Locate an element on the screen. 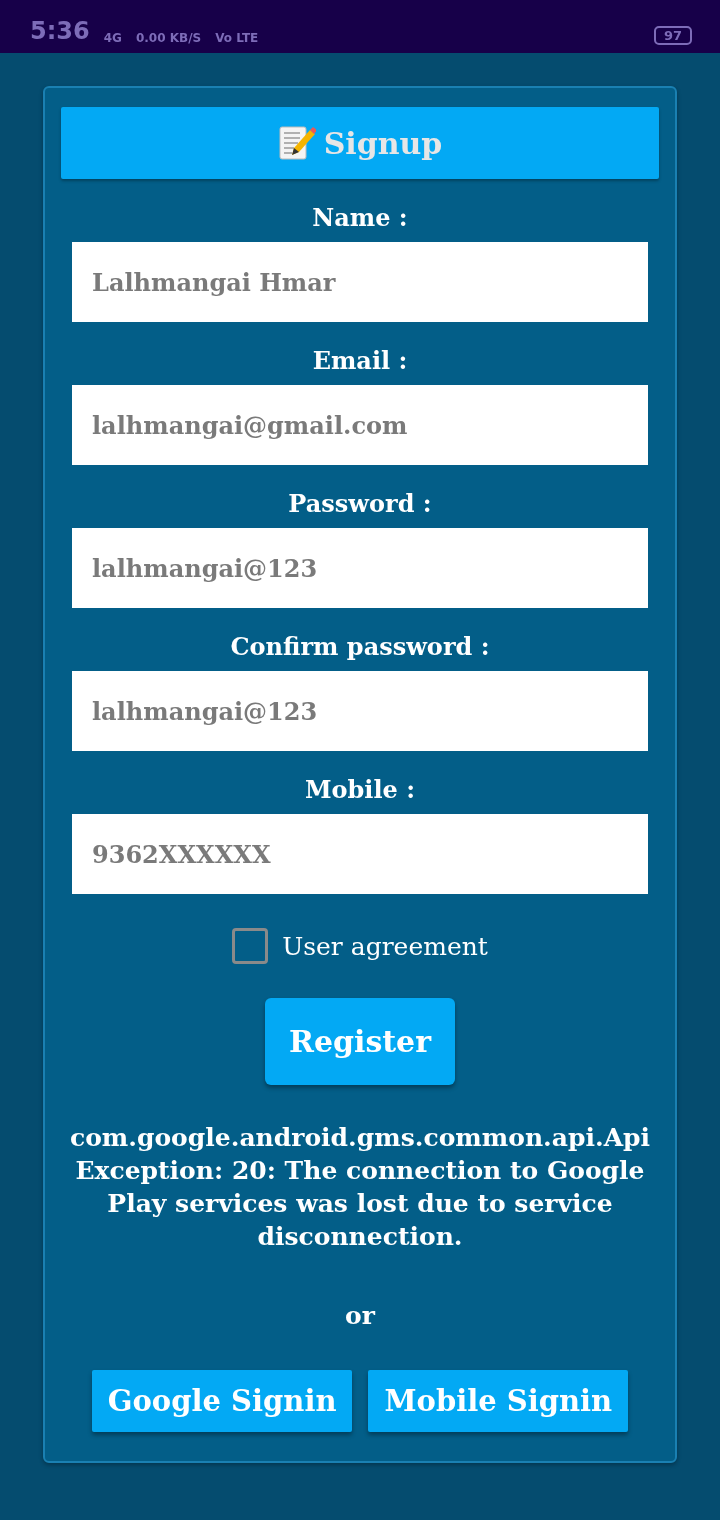 Image resolution: width=720 pixels, height=1520 pixels. agreement-label: User agreement is located at coordinates (385, 946).